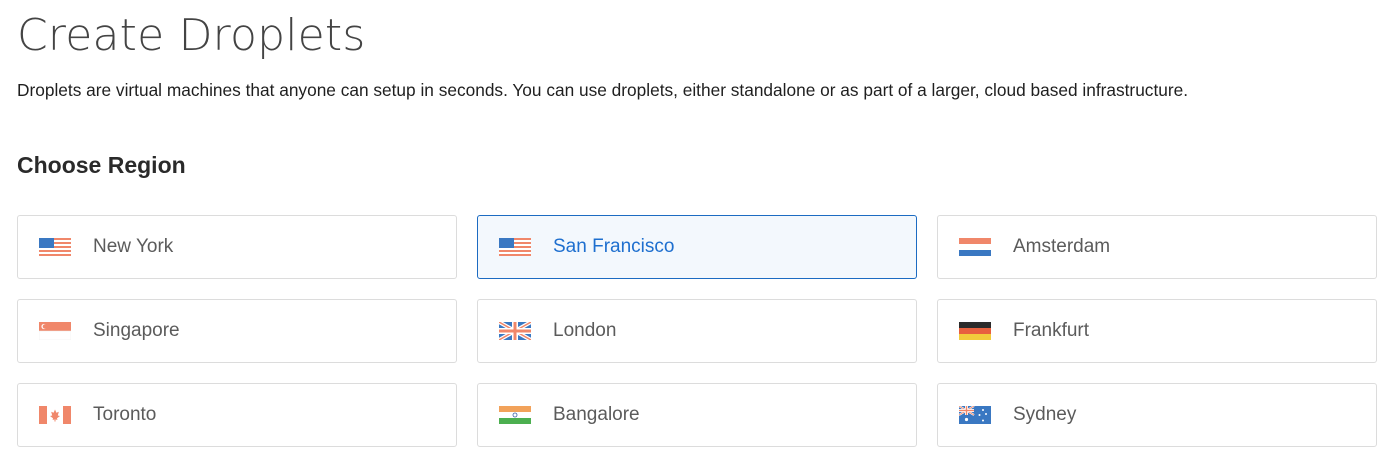 Image resolution: width=1396 pixels, height=465 pixels. What do you see at coordinates (1157, 247) in the screenshot?
I see `region-option-amsterdam: Amsterdam` at bounding box center [1157, 247].